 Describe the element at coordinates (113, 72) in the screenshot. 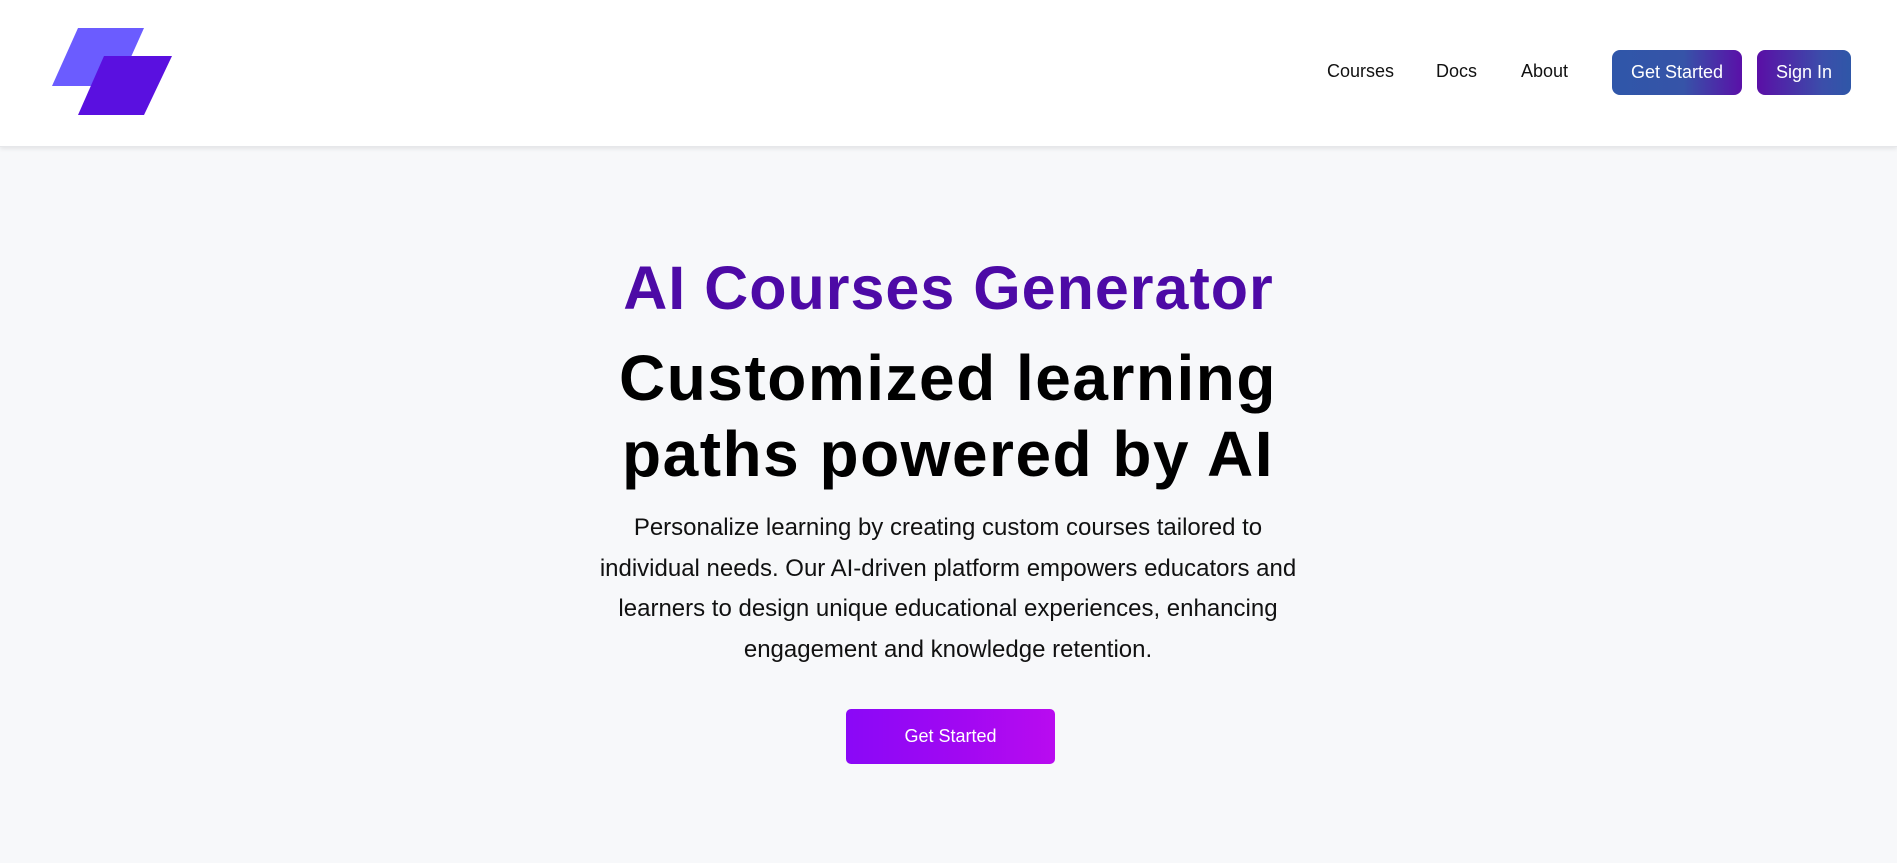

I see `stacked-parallelograms-logo-icon` at that location.